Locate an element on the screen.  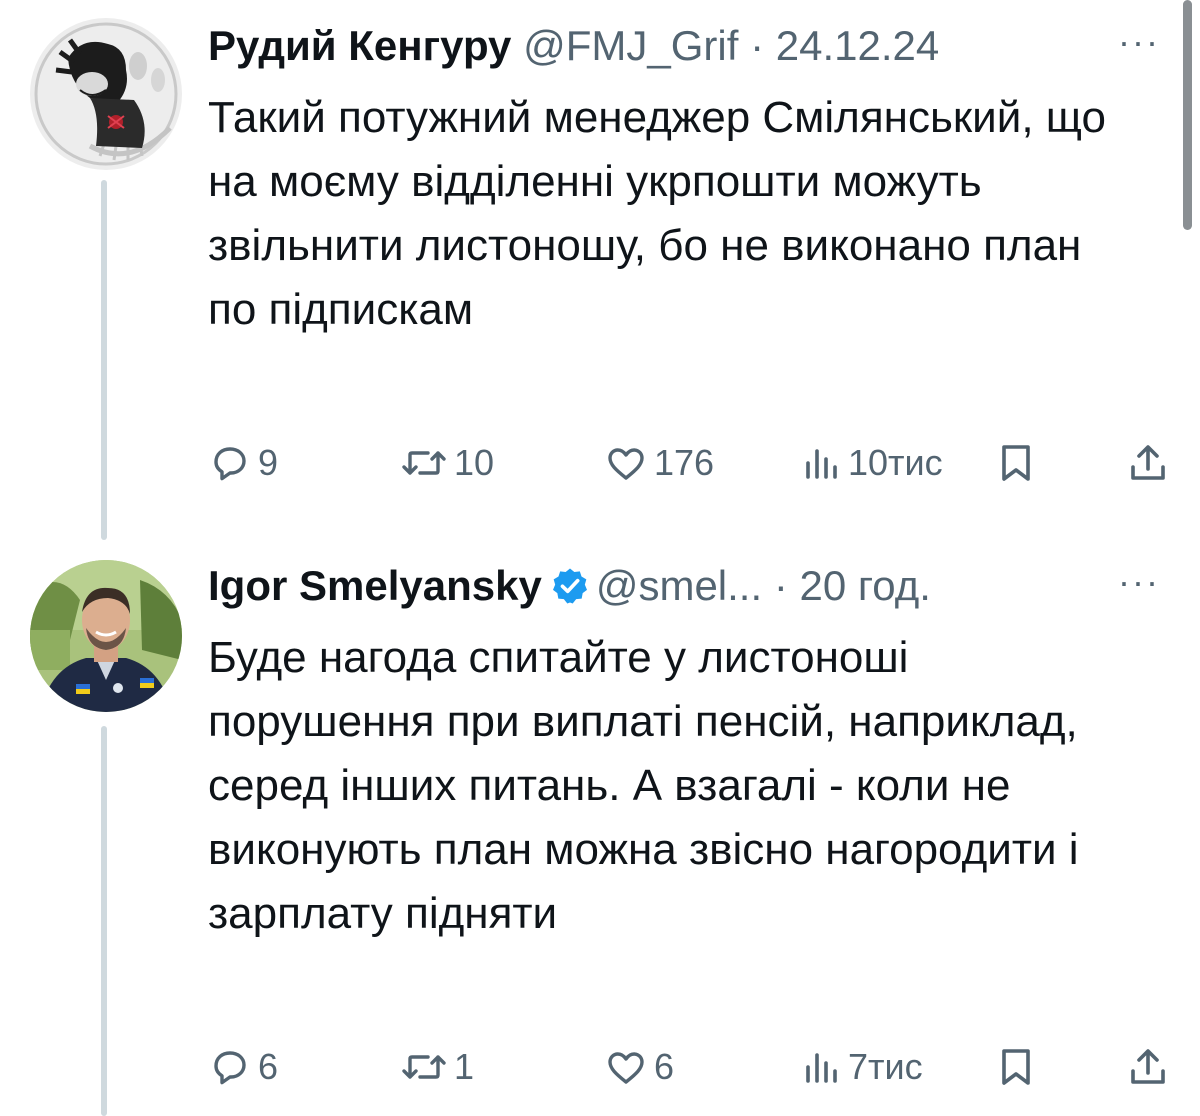
views-count: 10тис is located at coordinates (895, 462).